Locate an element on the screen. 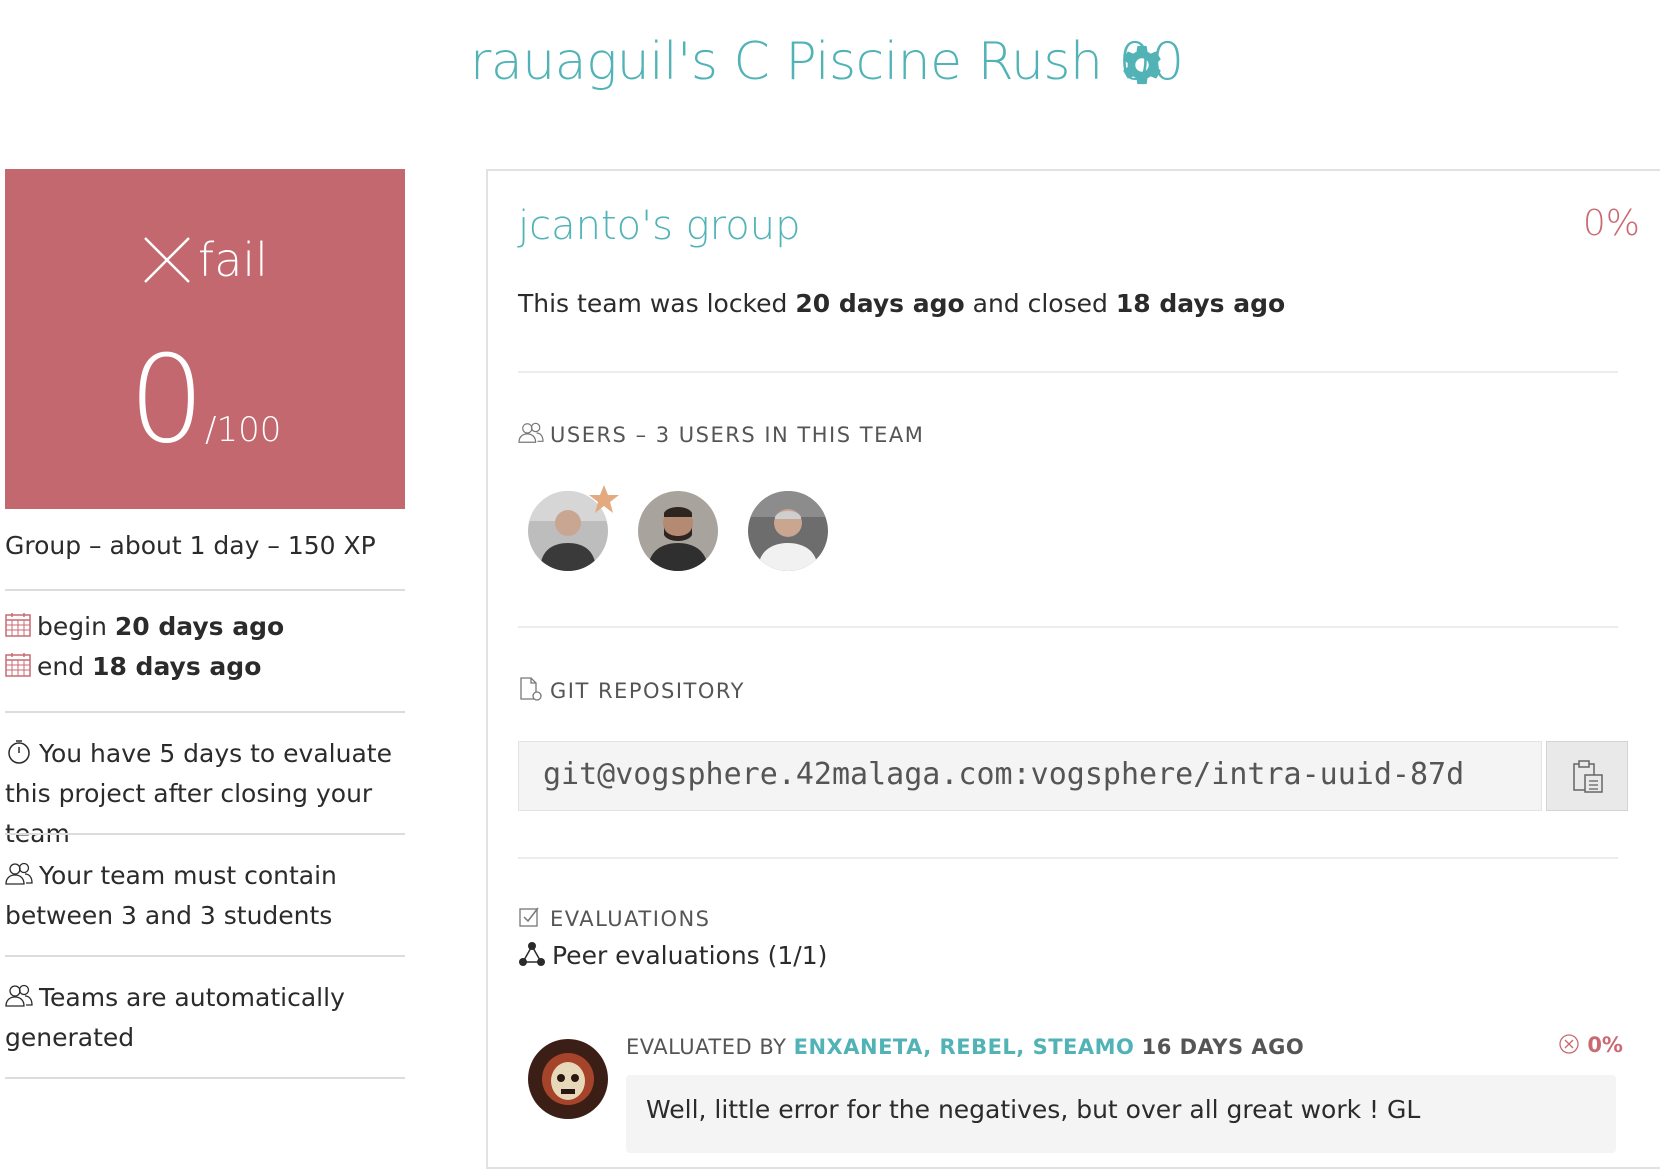 The width and height of the screenshot is (1660, 1169). clipboard-icon is located at coordinates (1588, 776).